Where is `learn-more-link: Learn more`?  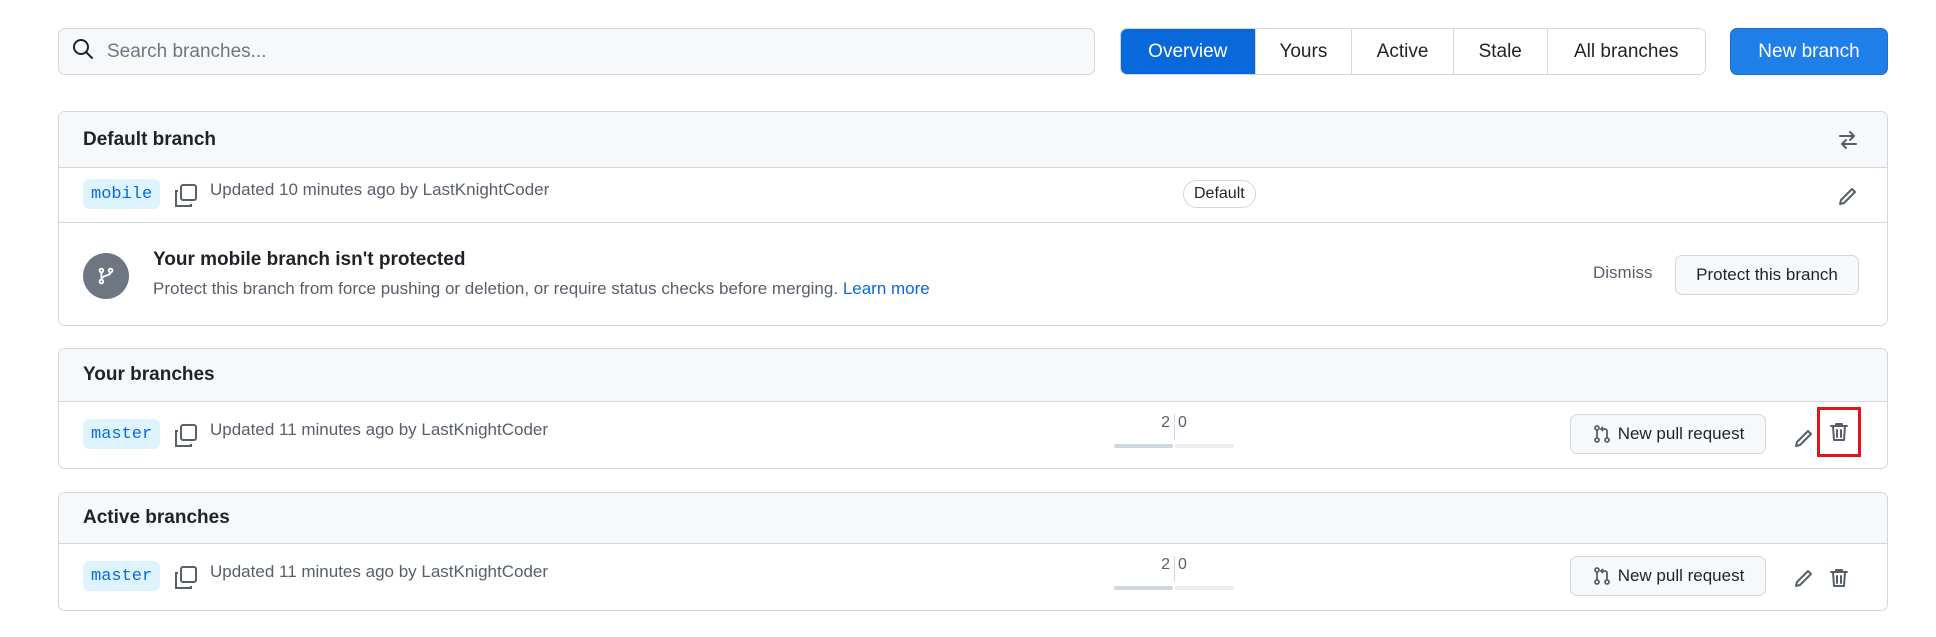 learn-more-link: Learn more is located at coordinates (886, 288).